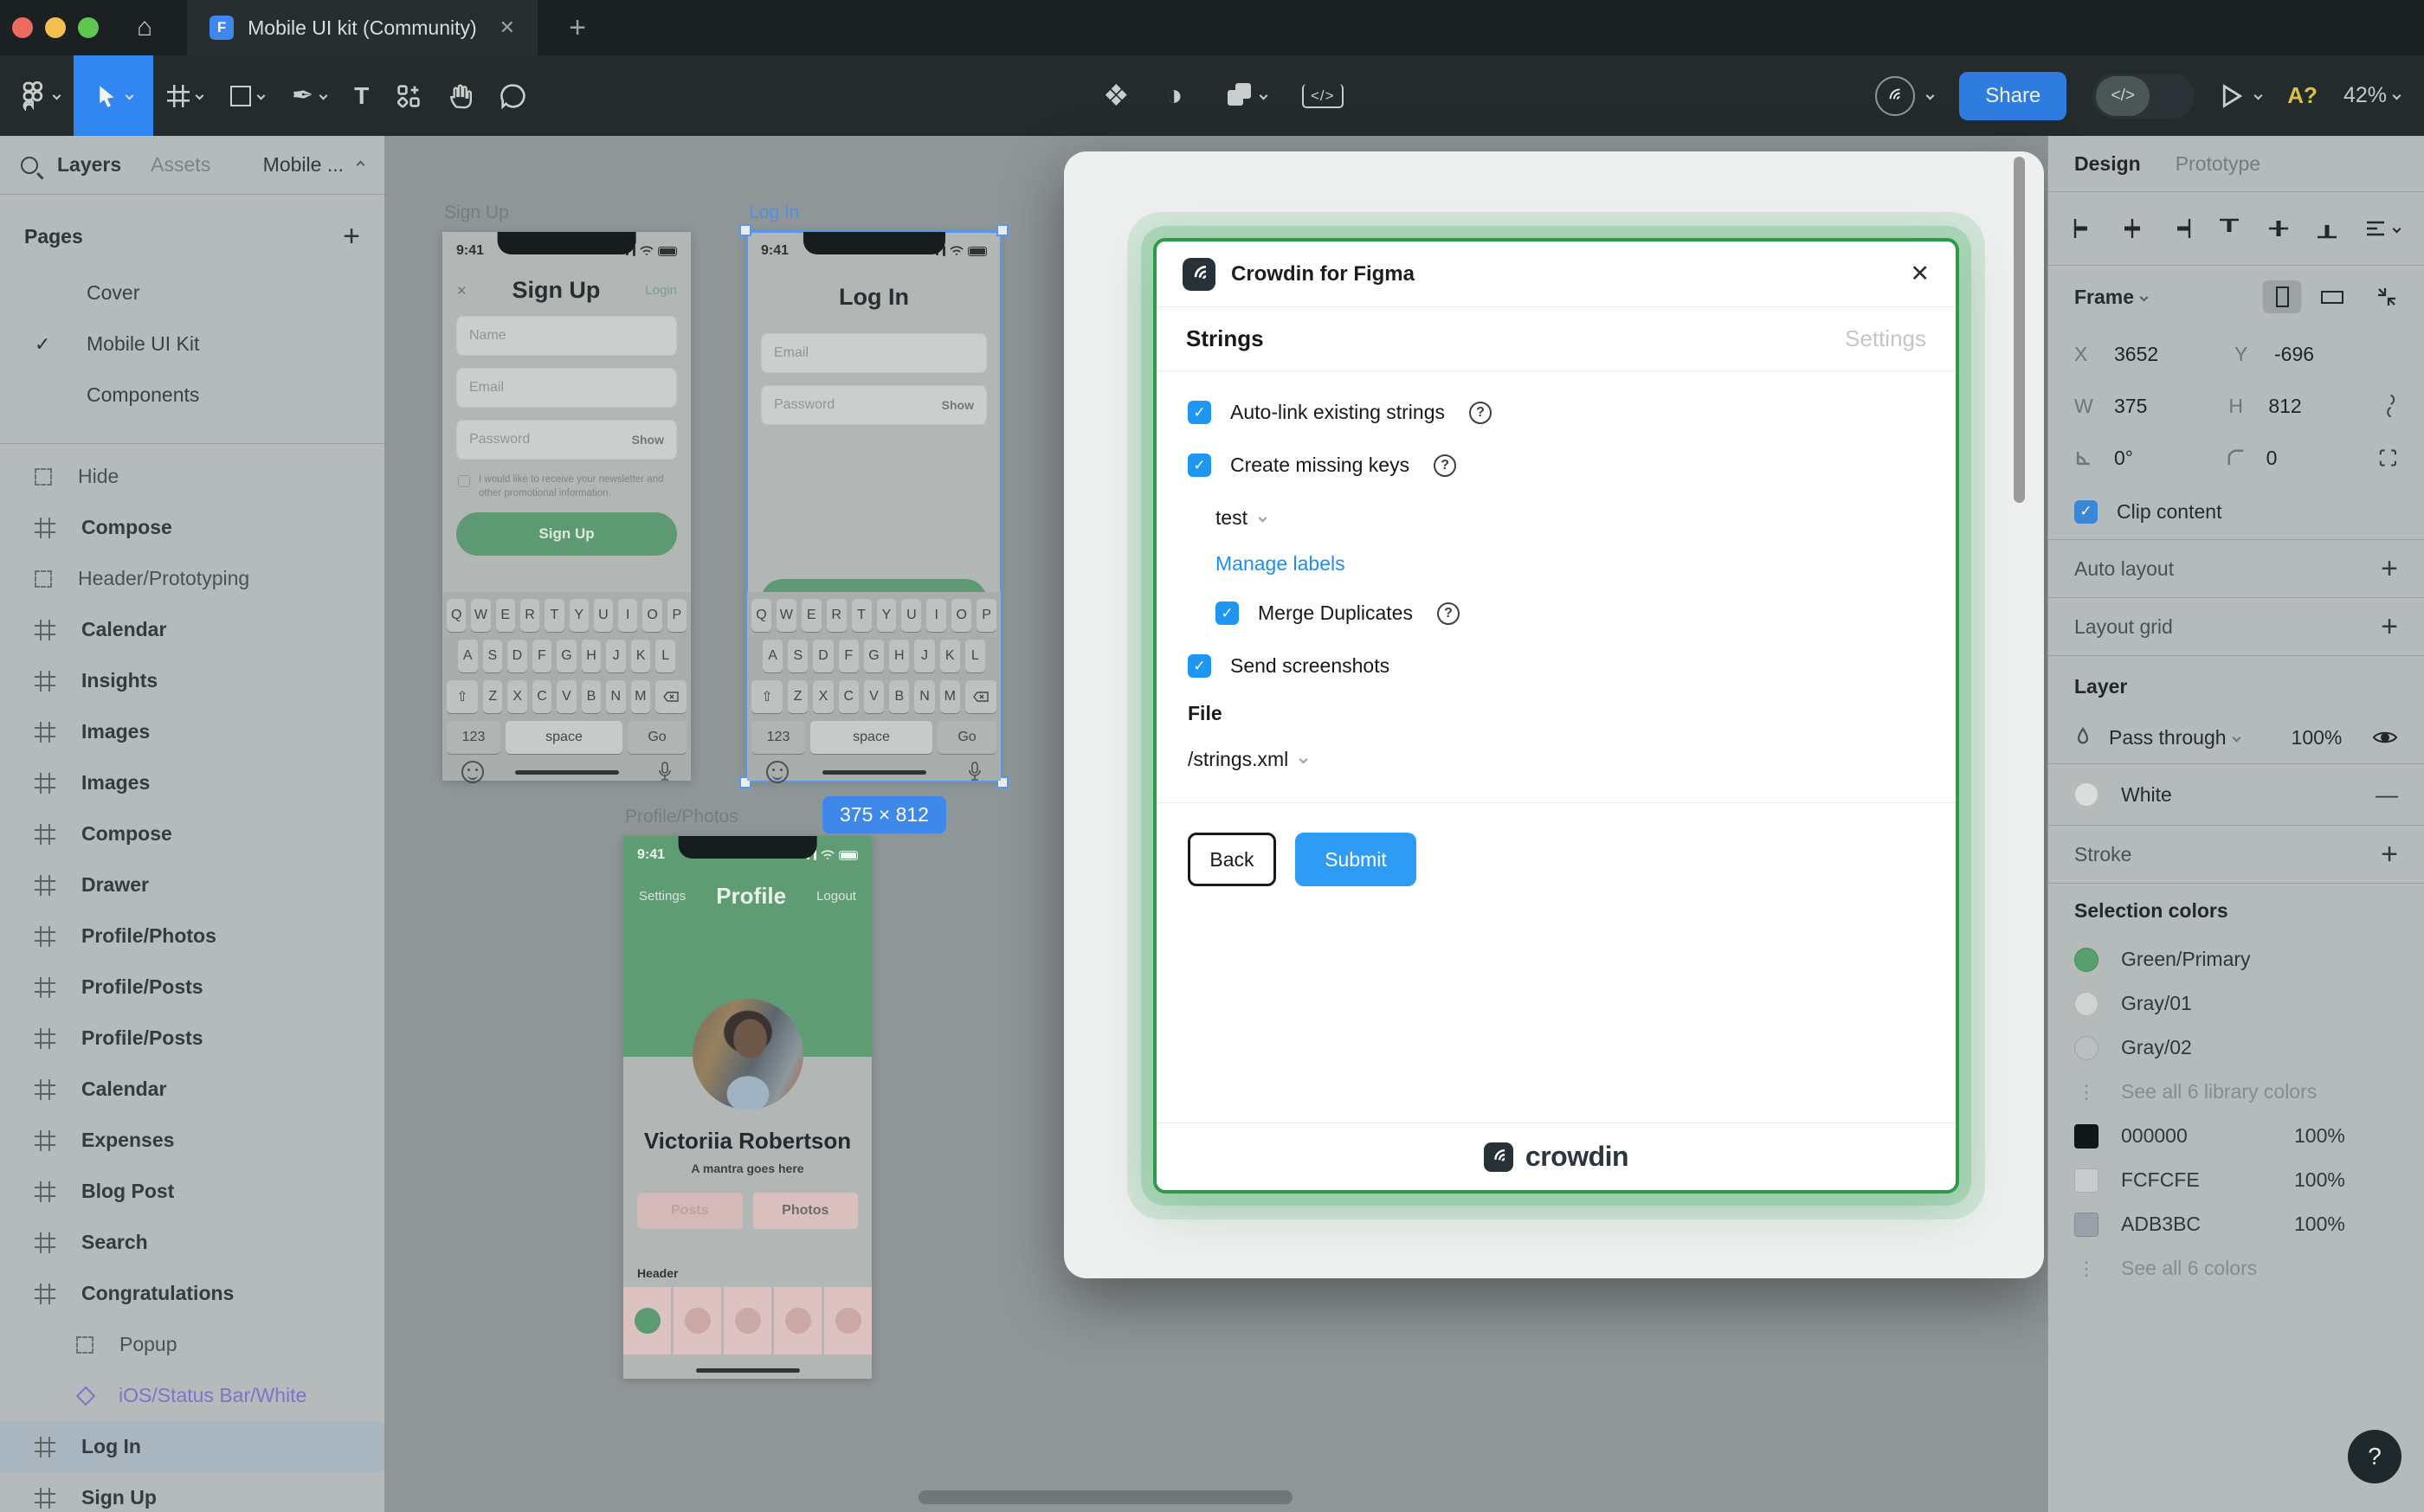 This screenshot has height=1512, width=2424. Describe the element at coordinates (958, 405) in the screenshot. I see `show-password-link: Show` at that location.